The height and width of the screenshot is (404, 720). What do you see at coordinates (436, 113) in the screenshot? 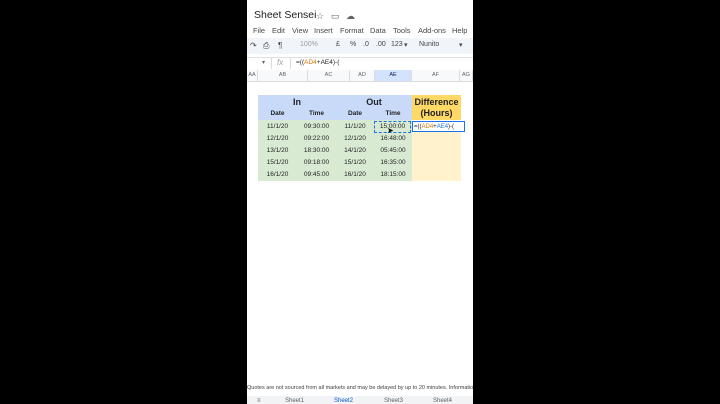
I see `difference-header-unit: (Hours)` at bounding box center [436, 113].